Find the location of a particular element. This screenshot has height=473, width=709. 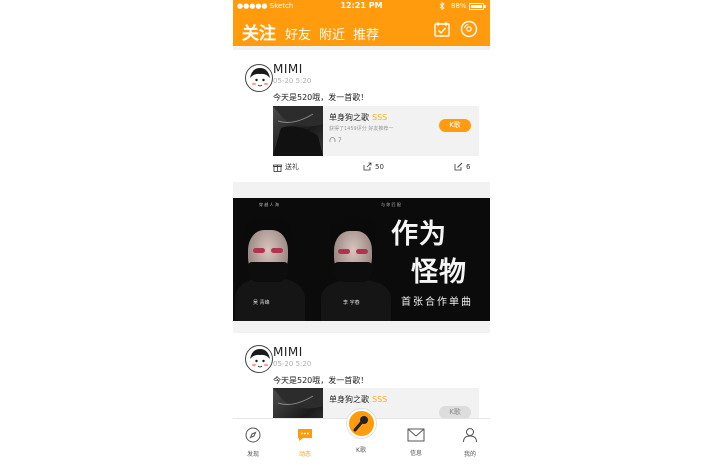

tab-friends: 好友 is located at coordinates (298, 33).